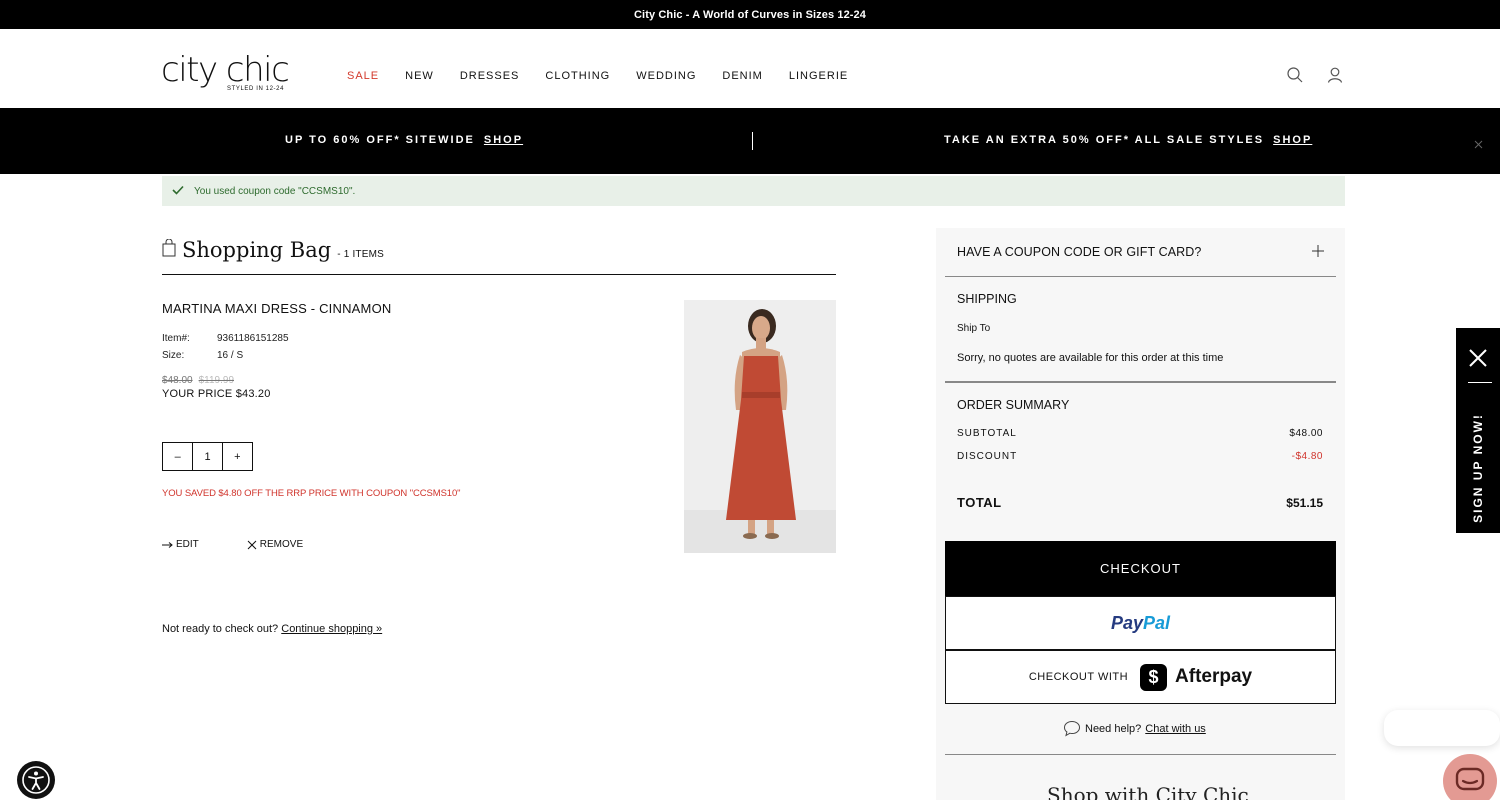  I want to click on chat-icon, so click(1470, 779).